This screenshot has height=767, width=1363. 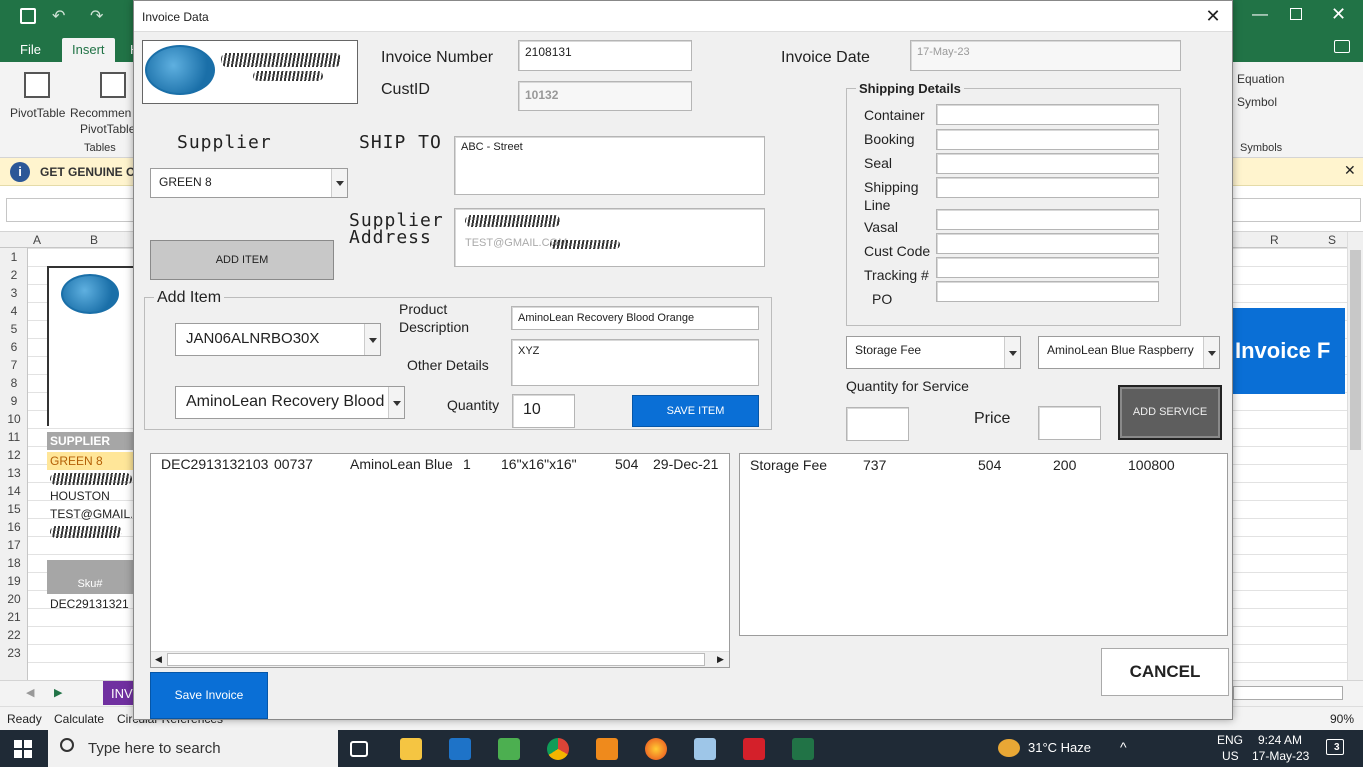 I want to click on col-a: A, so click(x=37, y=240).